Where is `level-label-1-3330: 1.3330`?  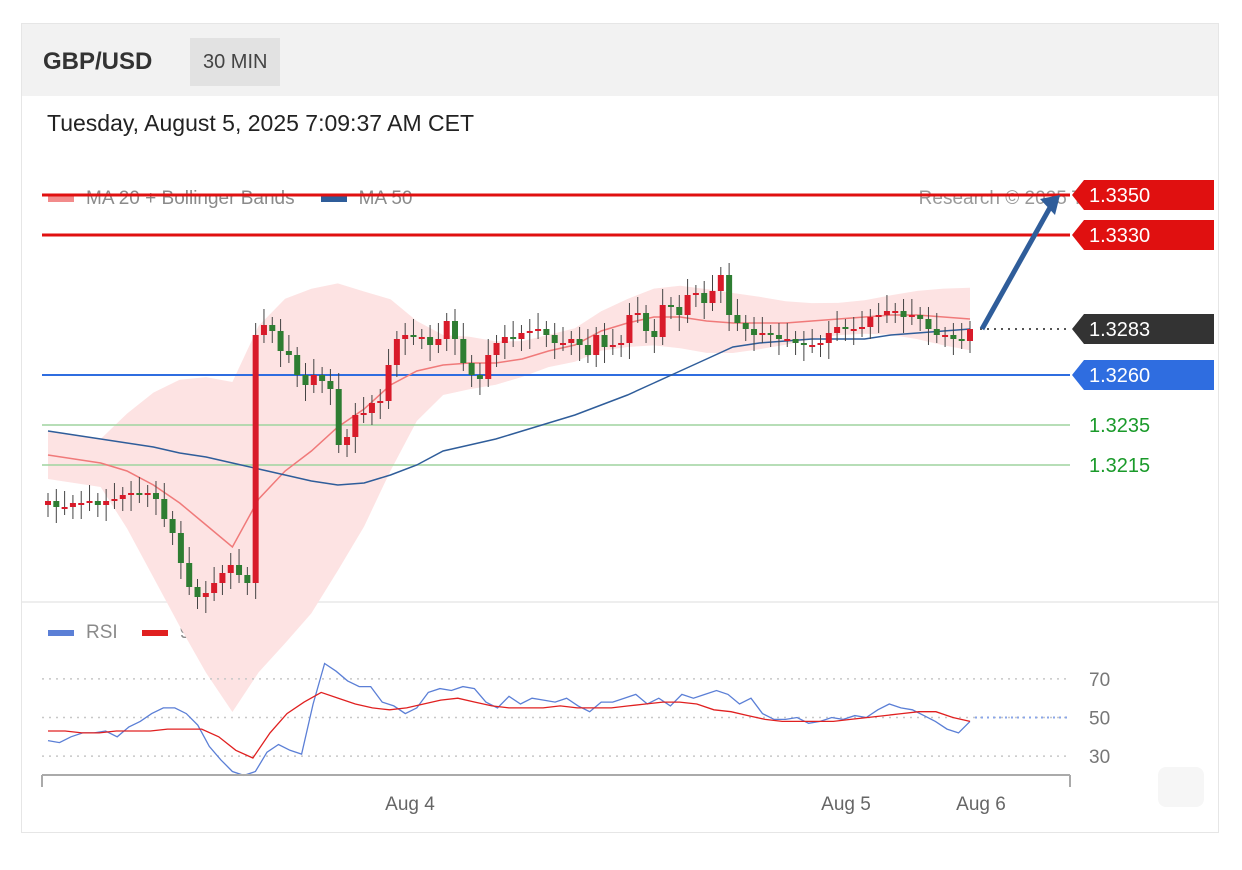 level-label-1-3330: 1.3330 is located at coordinates (1119, 236).